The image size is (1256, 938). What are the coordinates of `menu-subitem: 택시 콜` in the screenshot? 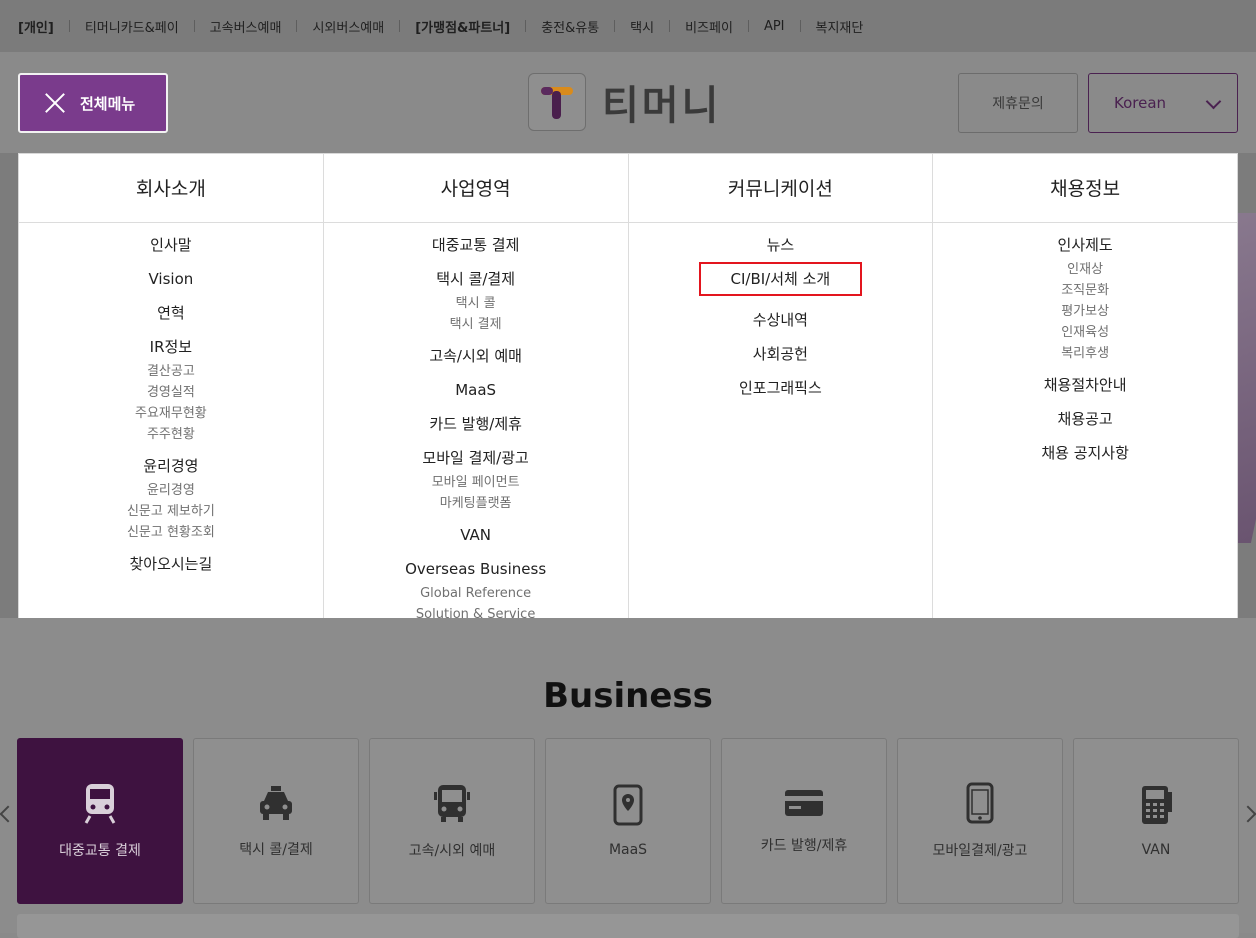 It's located at (476, 303).